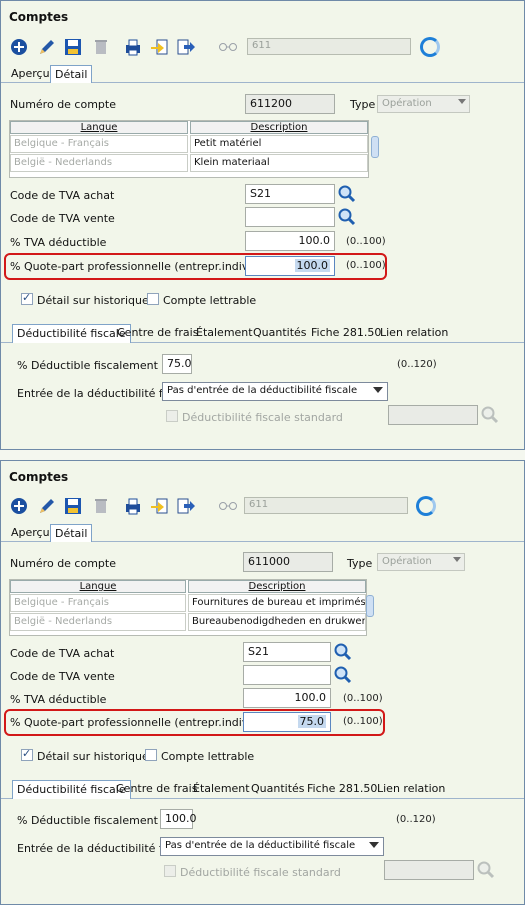 The image size is (525, 905). What do you see at coordinates (208, 756) in the screenshot?
I see `lettrable-label: Compte lettrable` at bounding box center [208, 756].